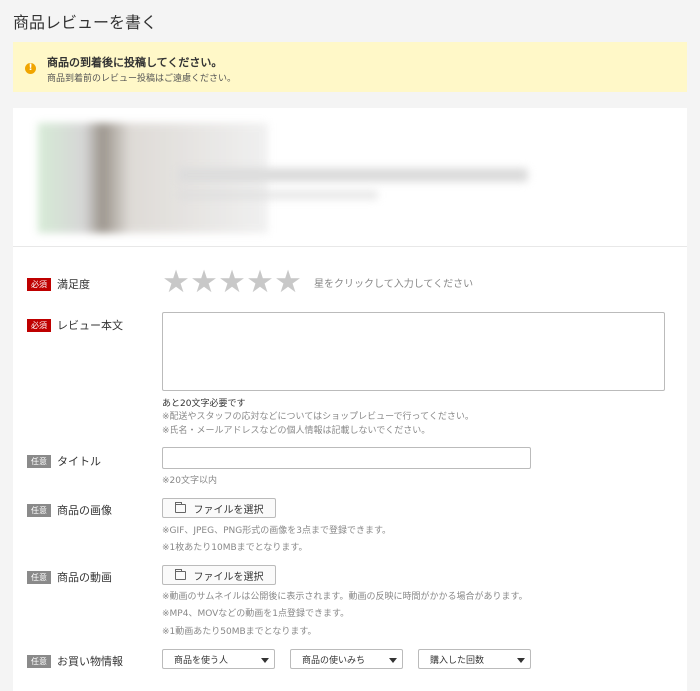 The width and height of the screenshot is (700, 691). Describe the element at coordinates (73, 284) in the screenshot. I see `satisfaction-label: 満足度` at that location.